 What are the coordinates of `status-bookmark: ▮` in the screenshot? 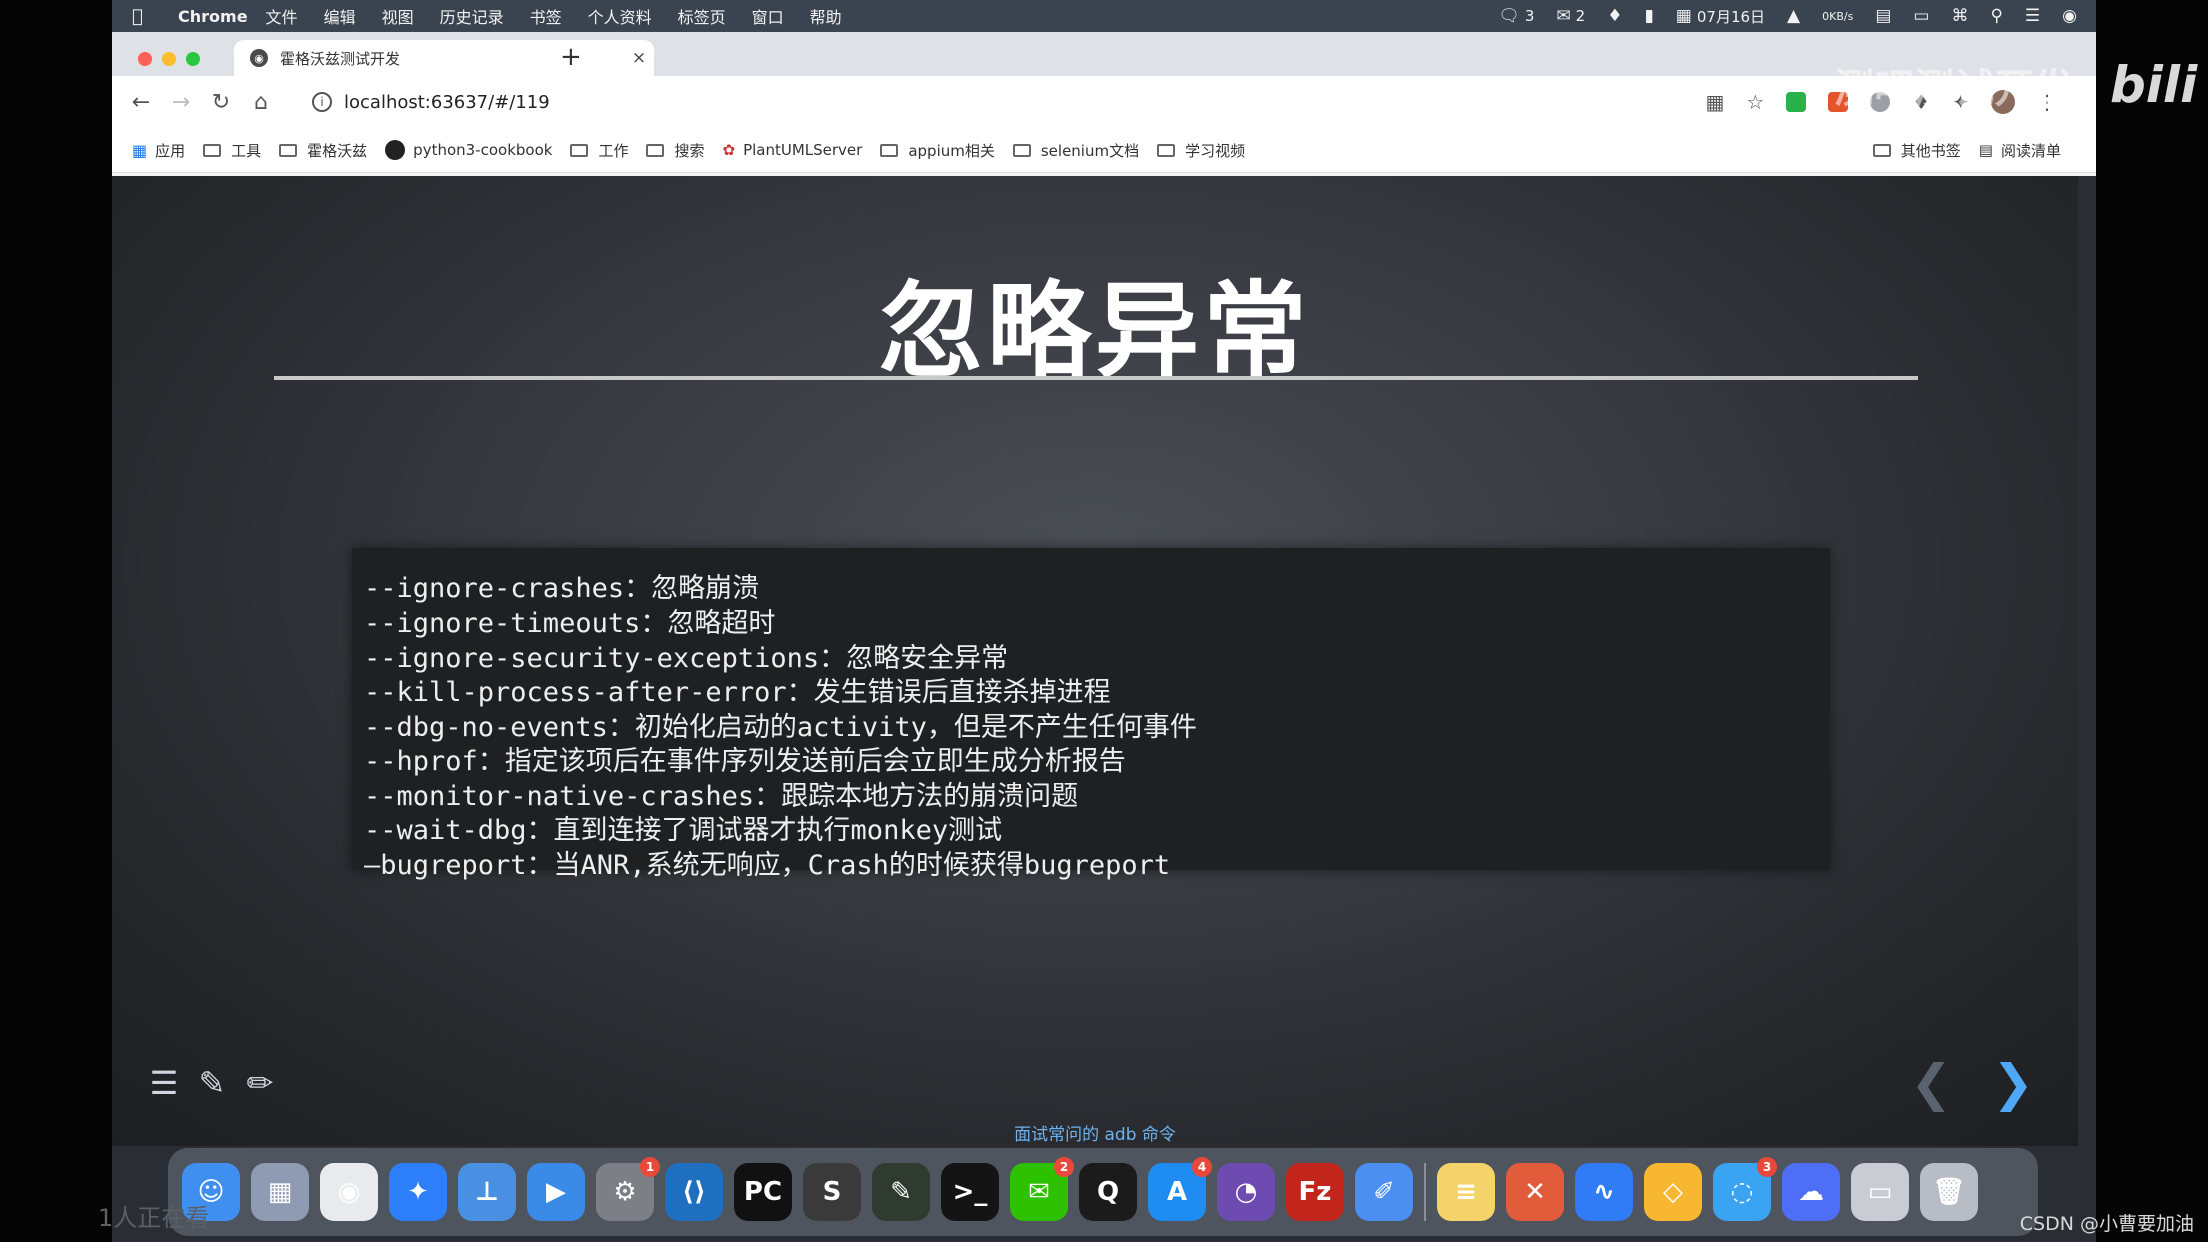 It's located at (1648, 16).